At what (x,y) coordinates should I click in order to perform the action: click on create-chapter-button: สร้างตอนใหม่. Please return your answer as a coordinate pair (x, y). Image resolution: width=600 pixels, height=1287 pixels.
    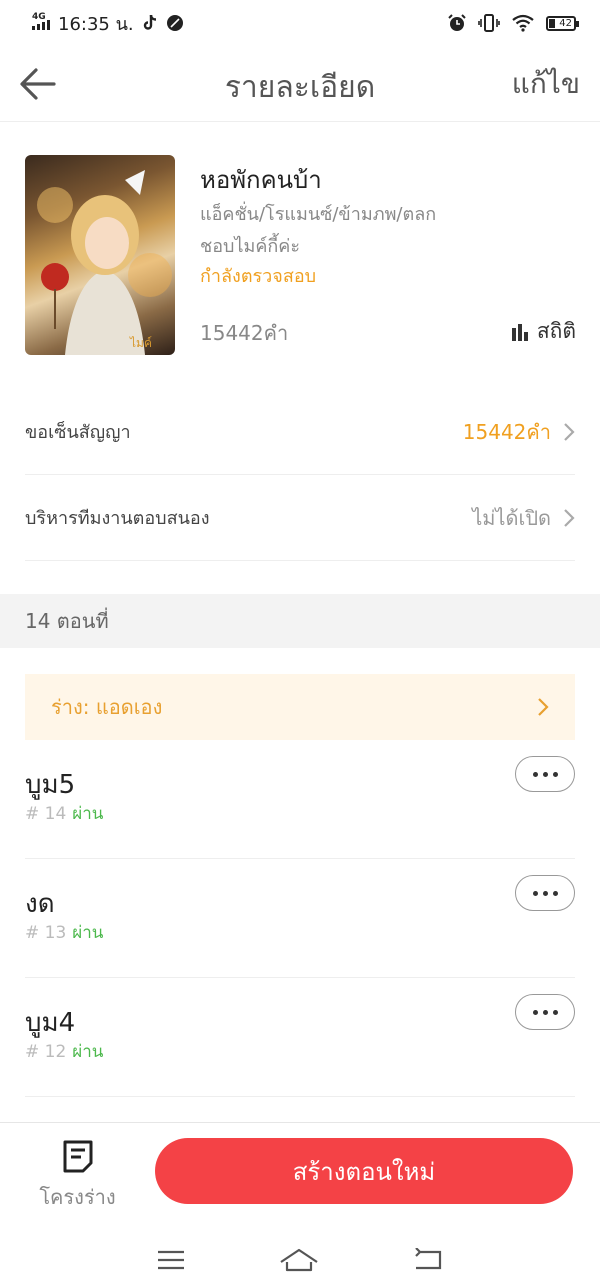
    Looking at the image, I should click on (364, 1171).